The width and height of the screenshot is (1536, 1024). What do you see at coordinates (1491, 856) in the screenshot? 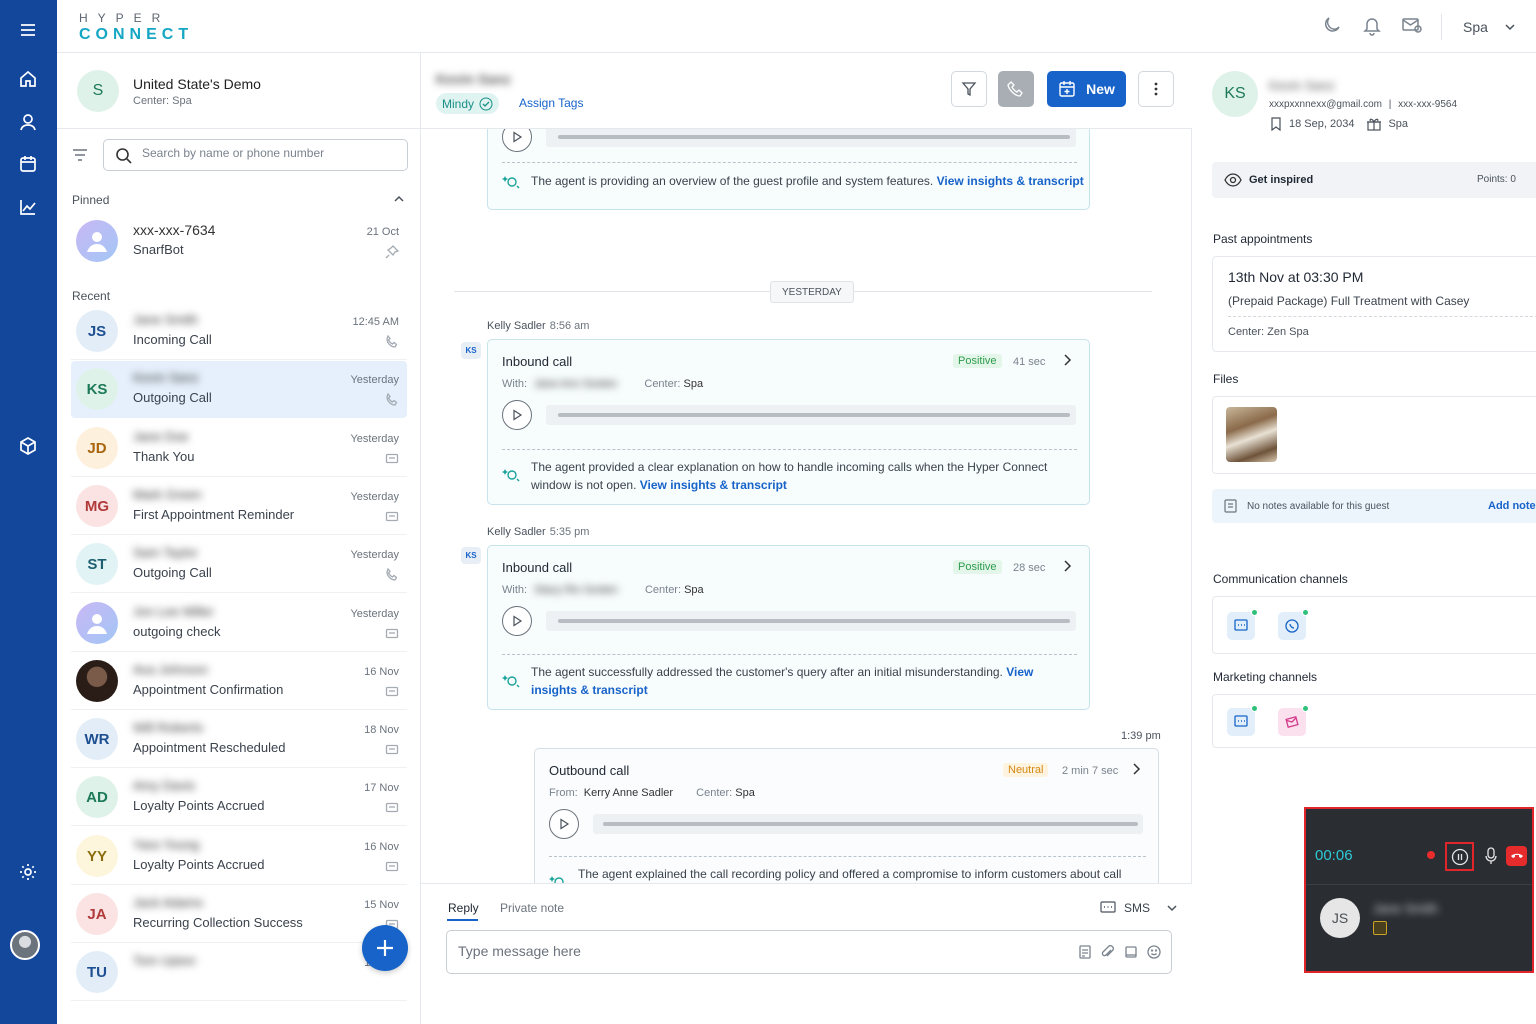
I see `microphone-icon` at bounding box center [1491, 856].